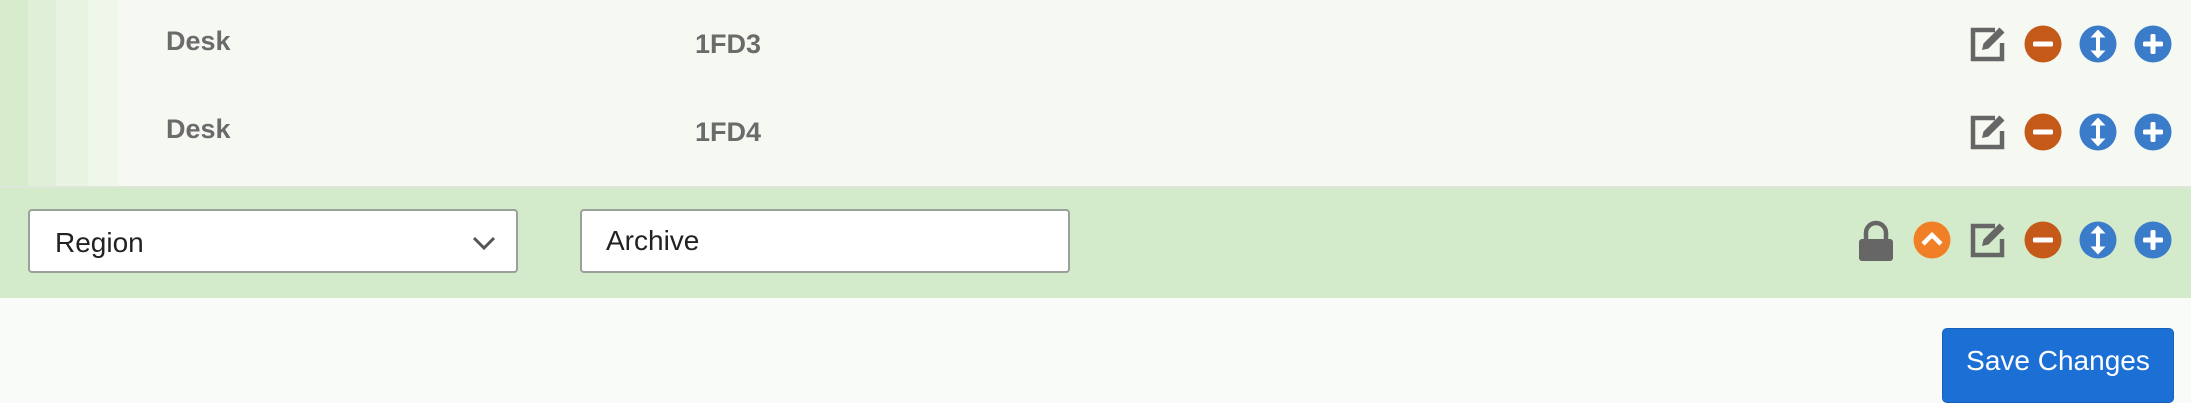 The height and width of the screenshot is (403, 2191). What do you see at coordinates (825, 241) in the screenshot?
I see `name-input` at bounding box center [825, 241].